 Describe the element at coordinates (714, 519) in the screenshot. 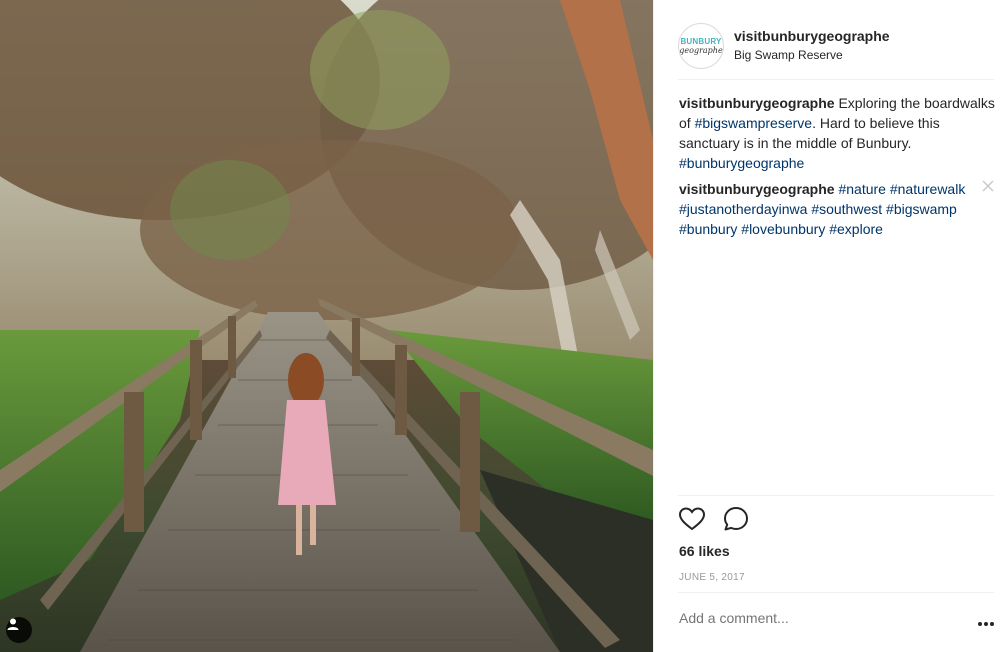

I see `post-actions` at that location.